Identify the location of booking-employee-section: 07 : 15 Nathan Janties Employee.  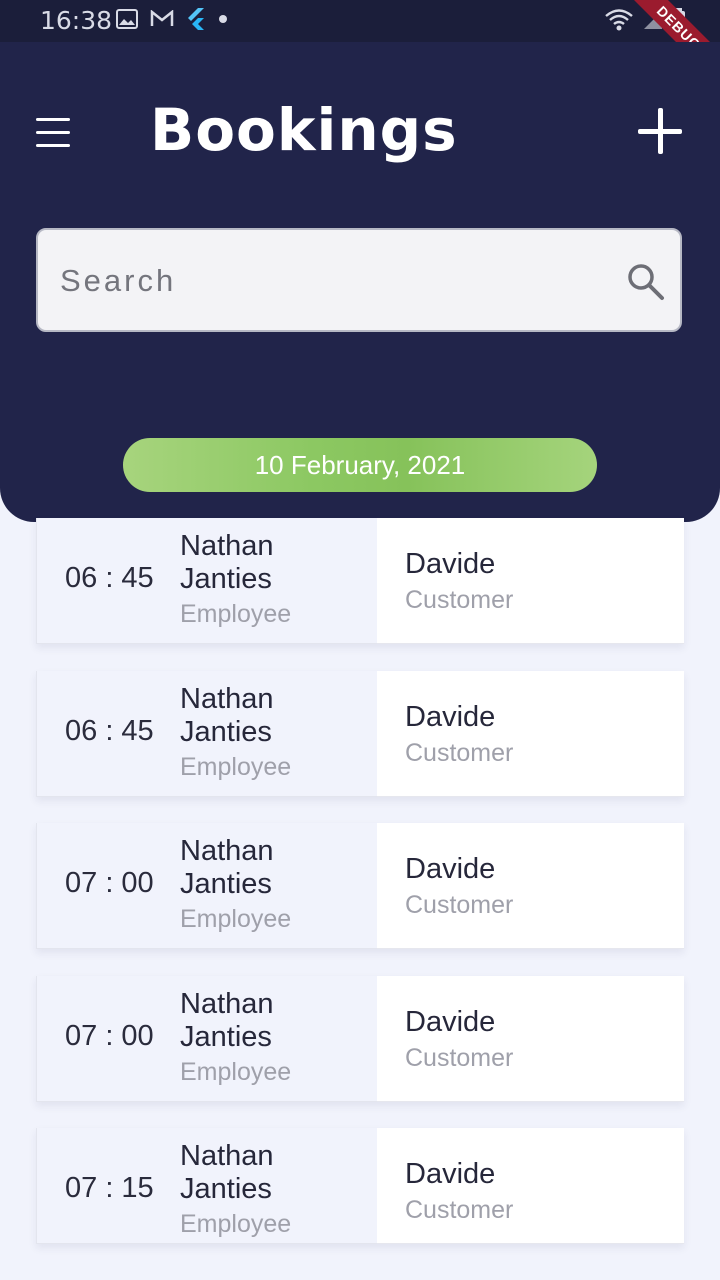
(206, 1186).